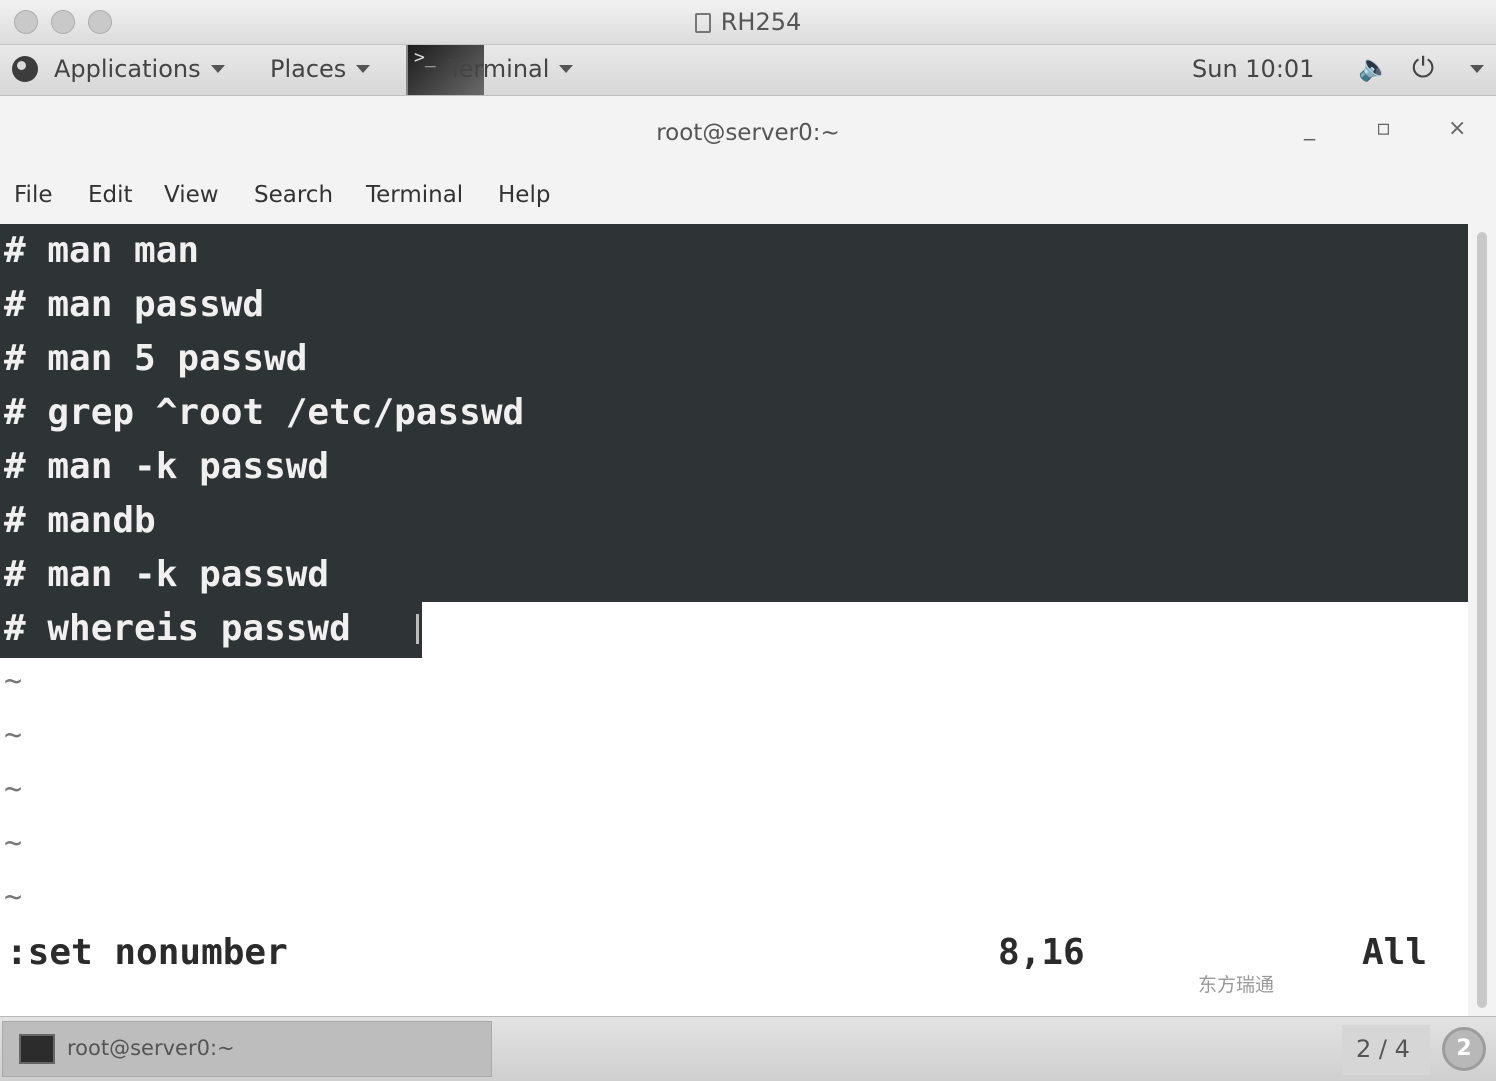 Image resolution: width=1496 pixels, height=1081 pixels. What do you see at coordinates (293, 195) in the screenshot?
I see `menu-search: Search` at bounding box center [293, 195].